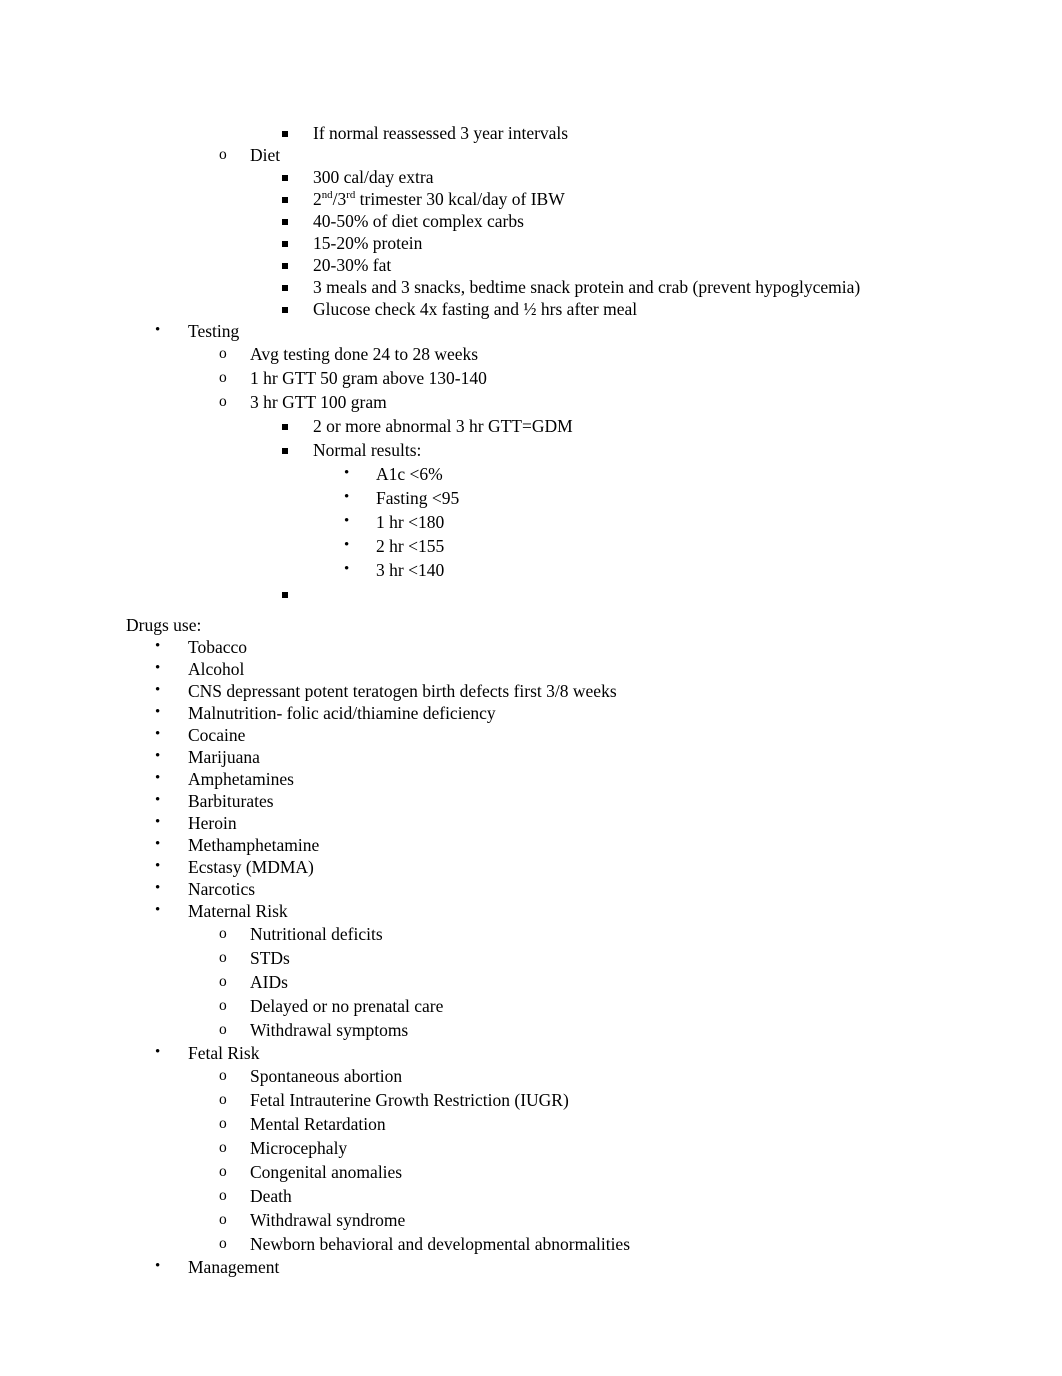 The height and width of the screenshot is (1376, 1062). What do you see at coordinates (531, 757) in the screenshot?
I see `list-item: • Marijuana` at bounding box center [531, 757].